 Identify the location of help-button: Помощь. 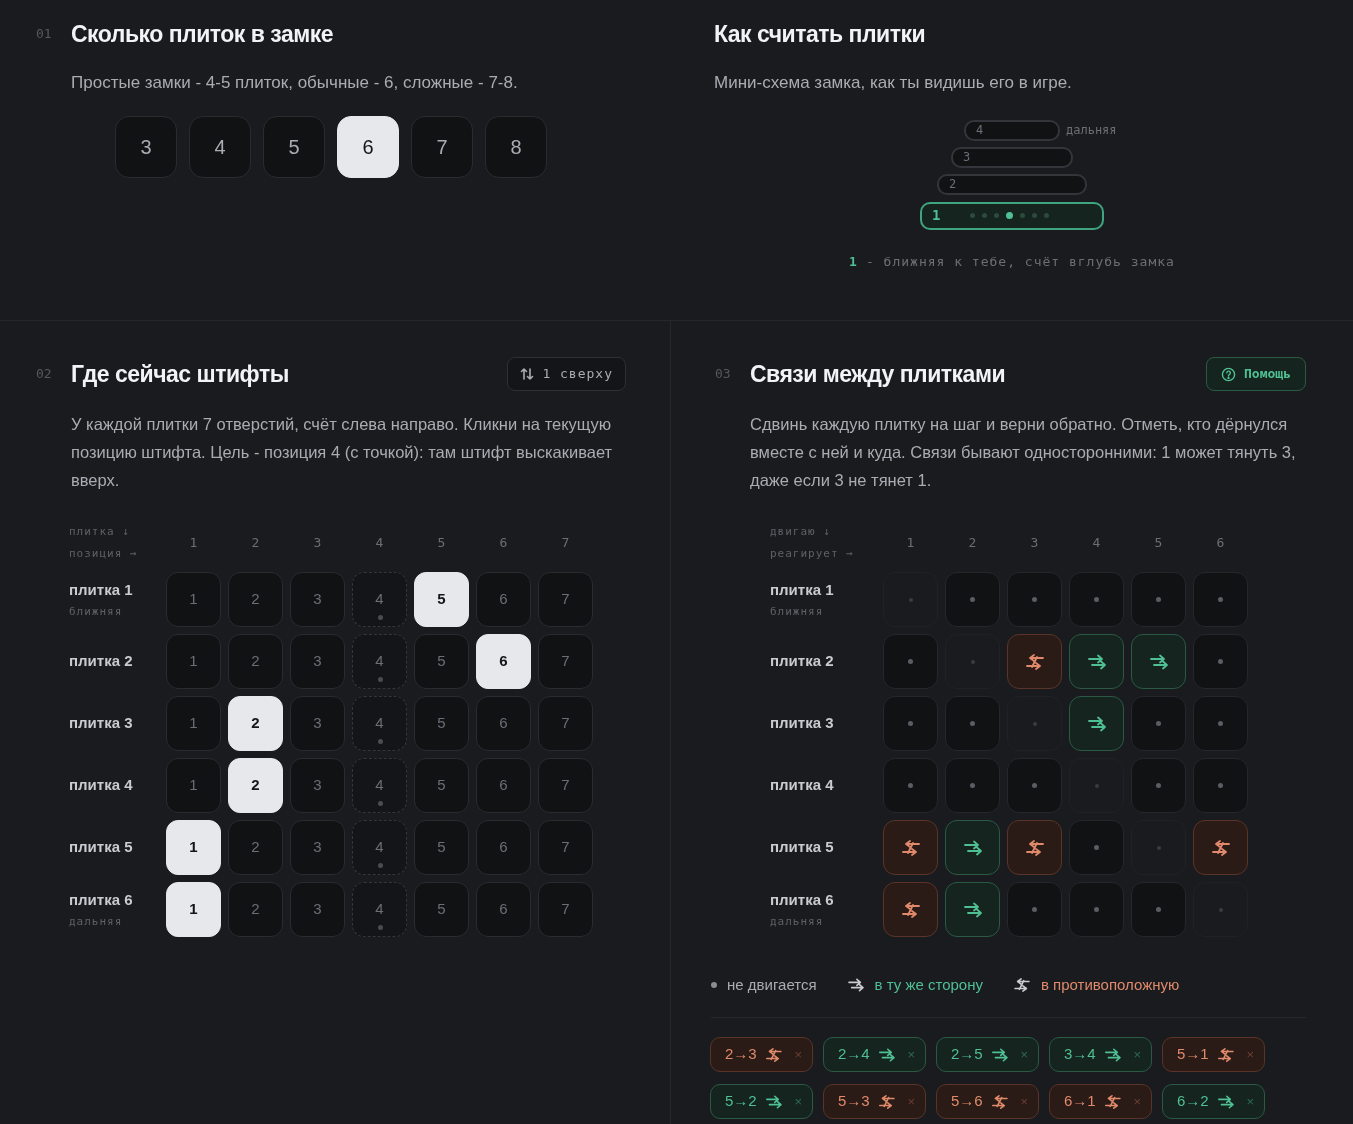
(1256, 374).